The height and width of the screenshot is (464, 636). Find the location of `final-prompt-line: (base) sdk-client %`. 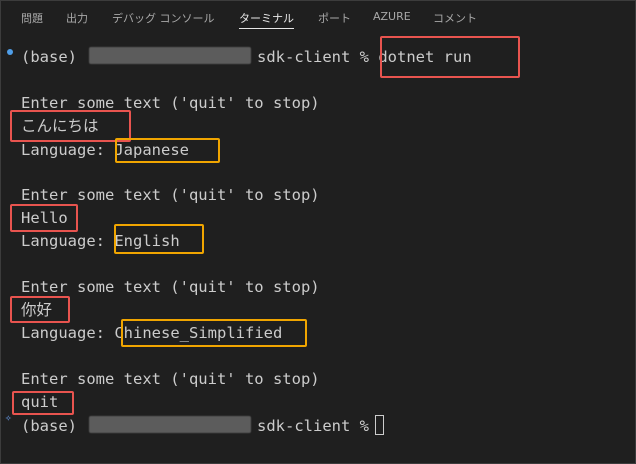

final-prompt-line: (base) sdk-client % is located at coordinates (202, 425).